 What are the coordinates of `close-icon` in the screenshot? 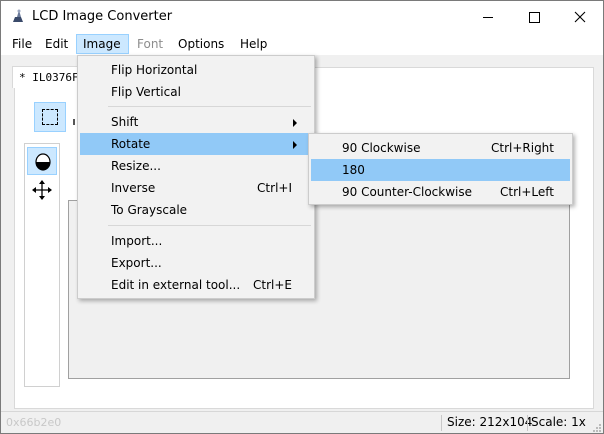 It's located at (580, 17).